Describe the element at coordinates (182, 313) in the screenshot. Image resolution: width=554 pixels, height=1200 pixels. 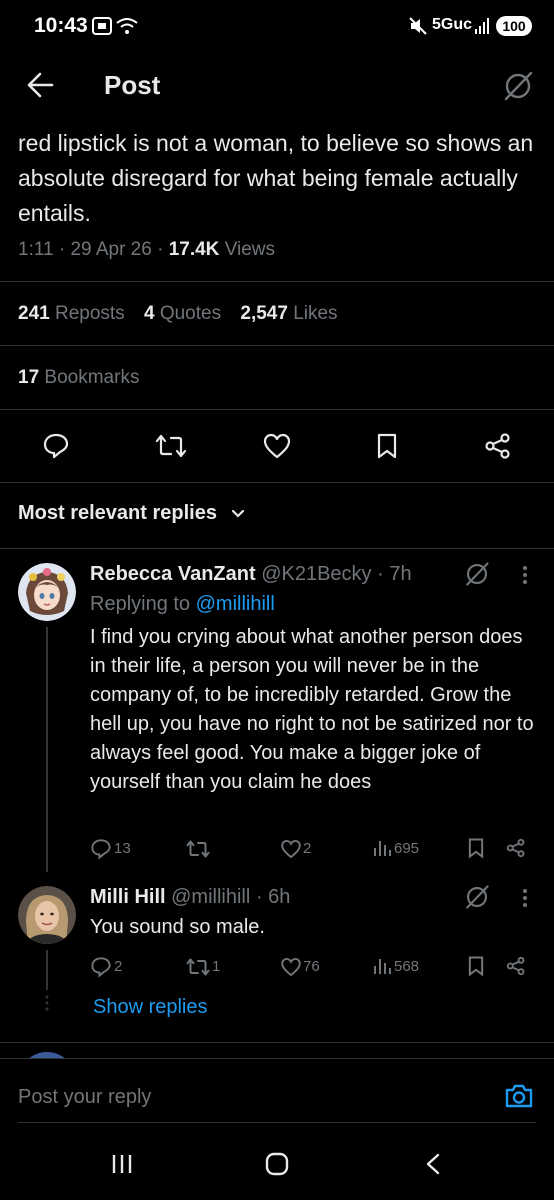
I see `quotes-stat: 4 Quotes` at that location.